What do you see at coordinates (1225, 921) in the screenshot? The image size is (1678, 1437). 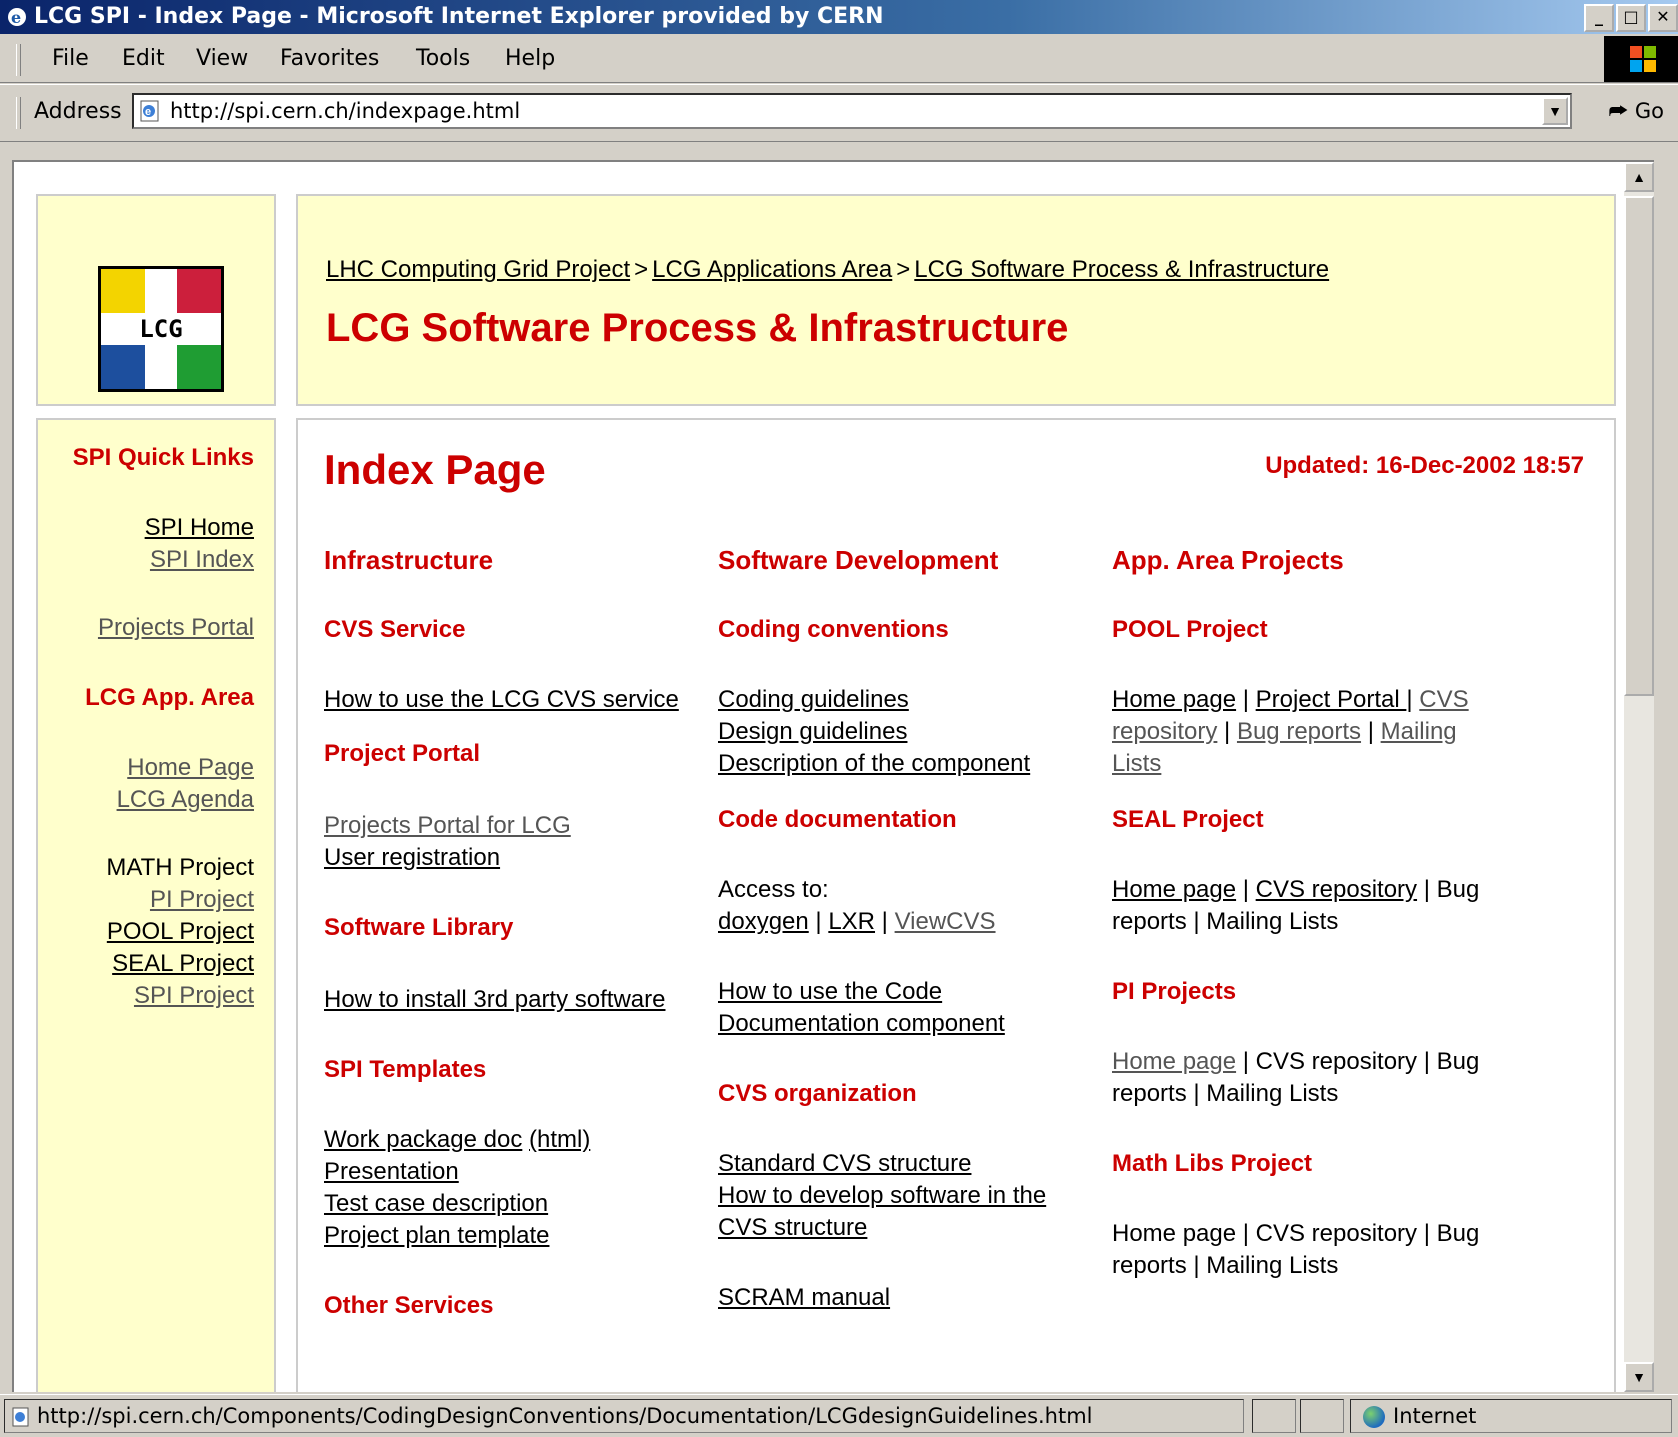 I see `seal-mailing-text: reports | Mailing Lists` at bounding box center [1225, 921].